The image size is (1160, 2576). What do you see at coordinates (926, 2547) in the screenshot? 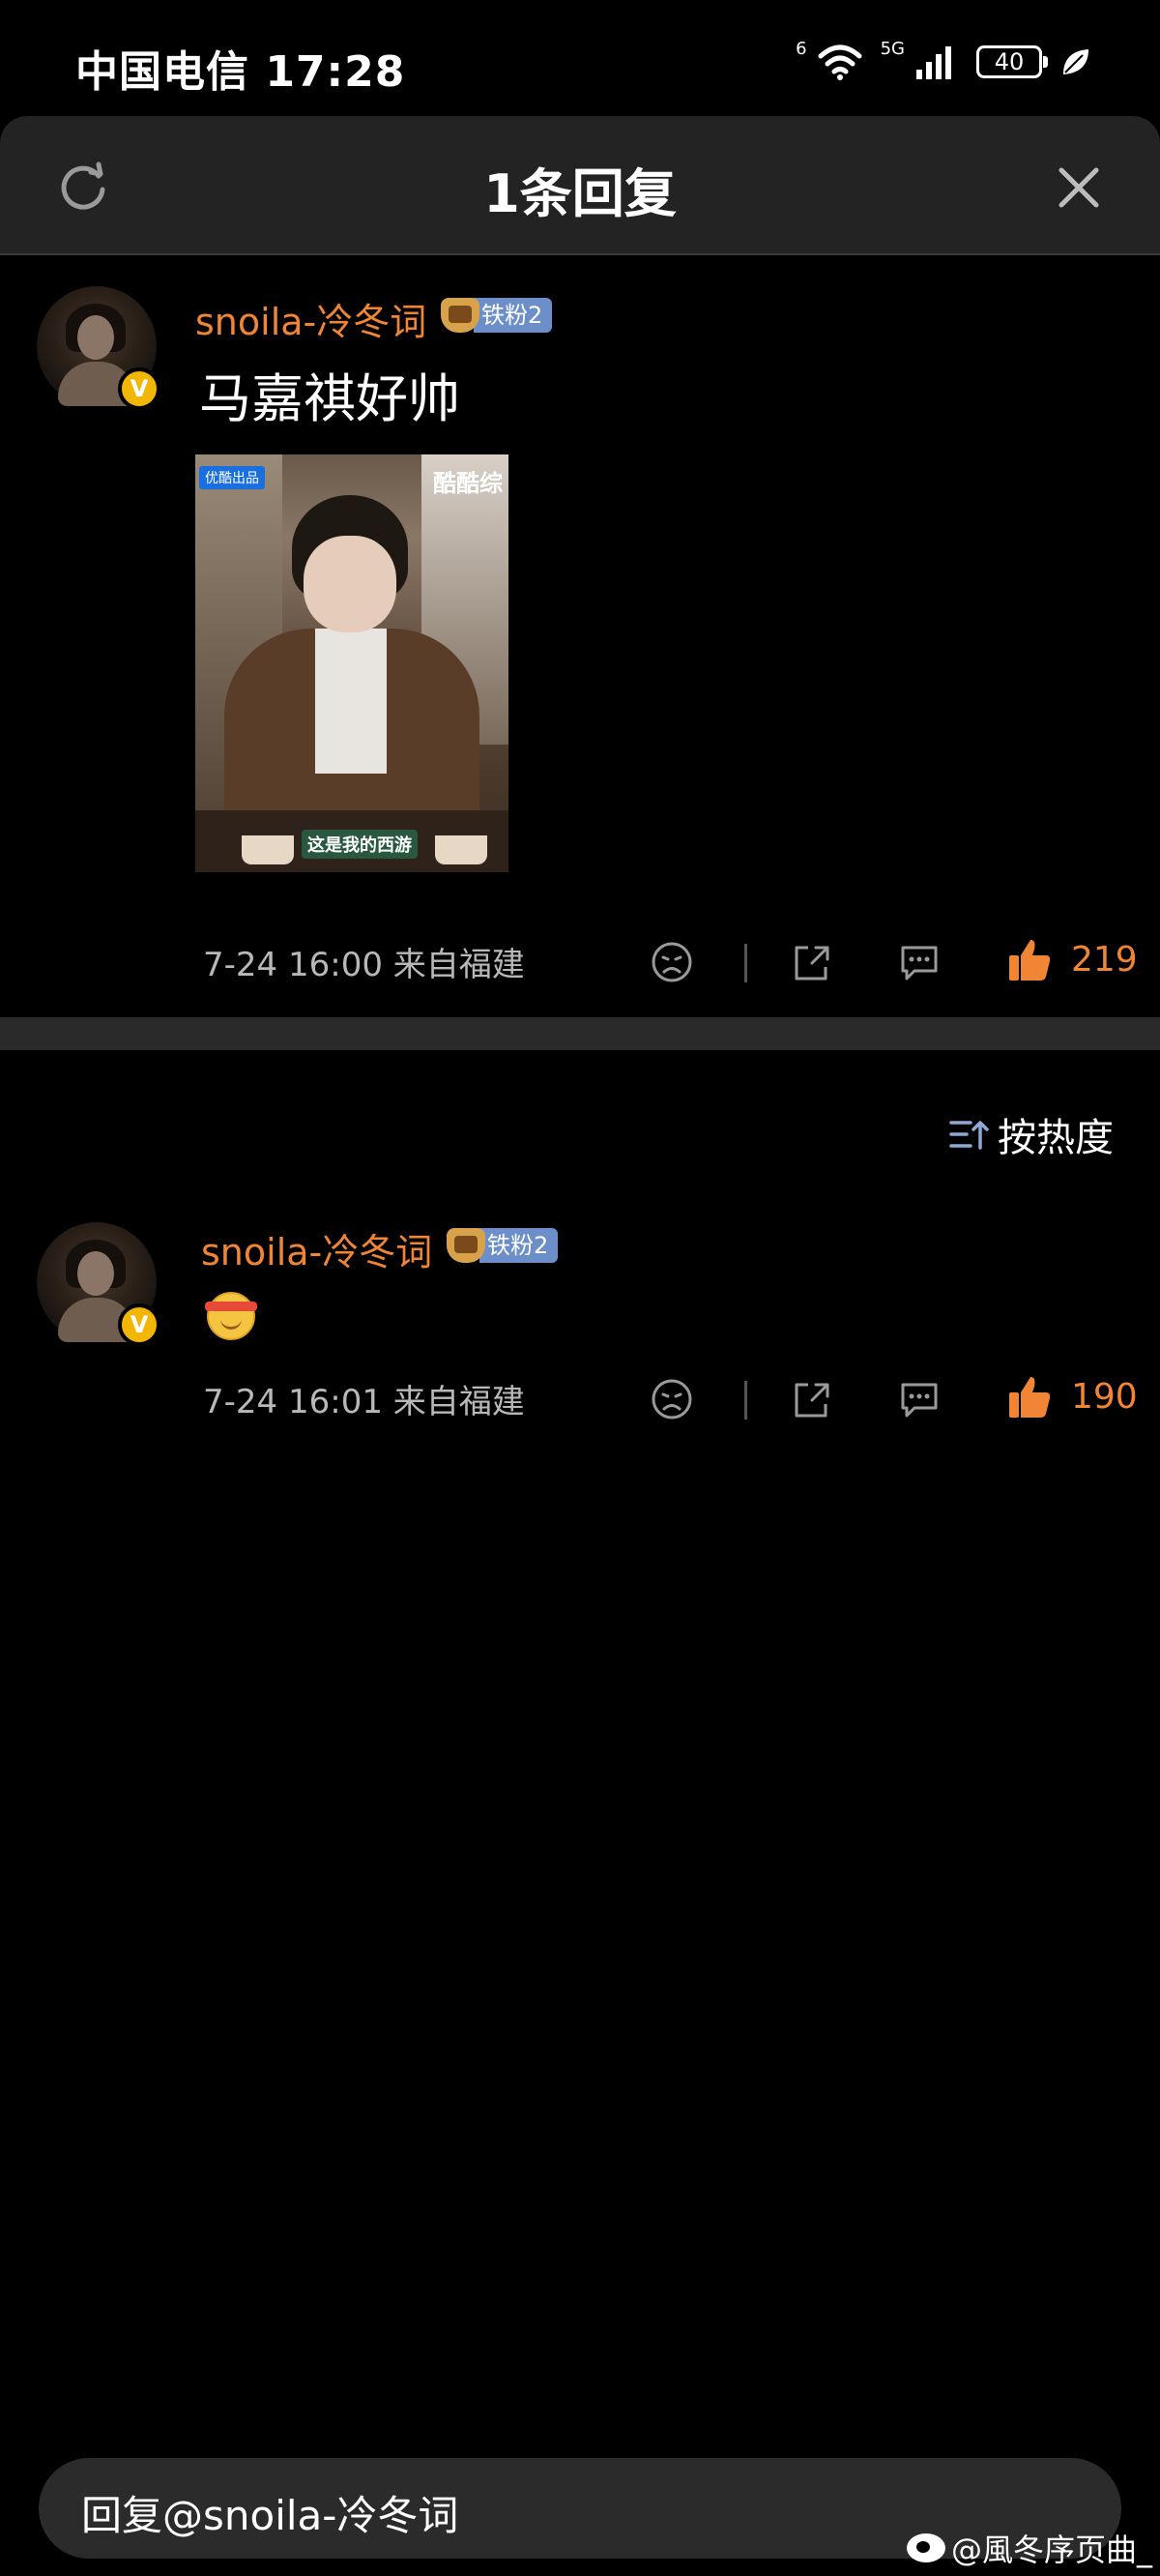
I see `weibo-icon` at bounding box center [926, 2547].